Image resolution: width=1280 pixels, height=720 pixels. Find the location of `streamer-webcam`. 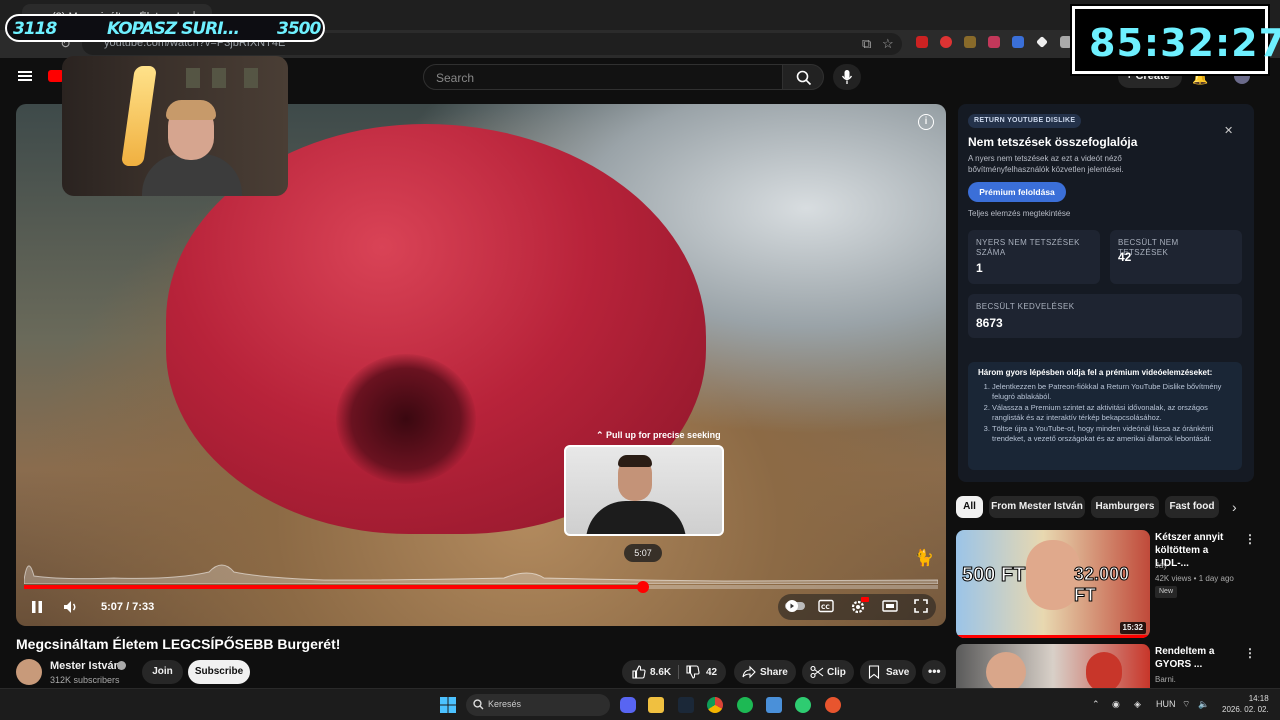

streamer-webcam is located at coordinates (175, 126).